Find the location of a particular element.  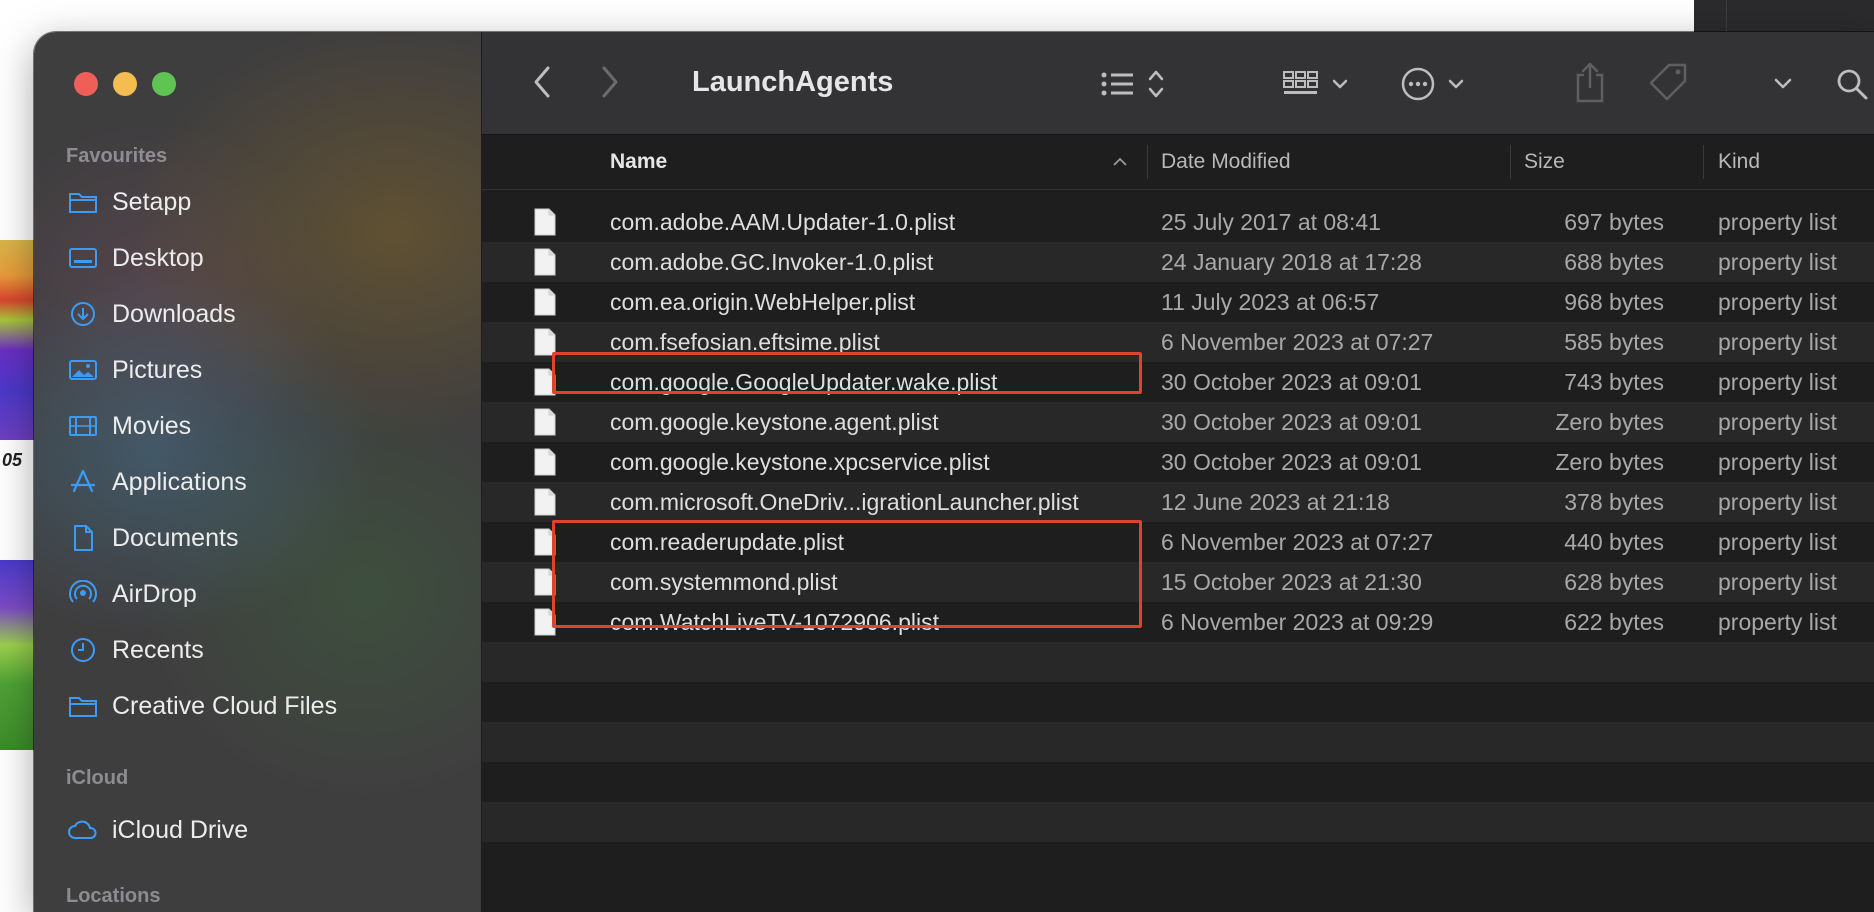

file-name: com.WatchLiveTV-1072906.plist is located at coordinates (774, 621).